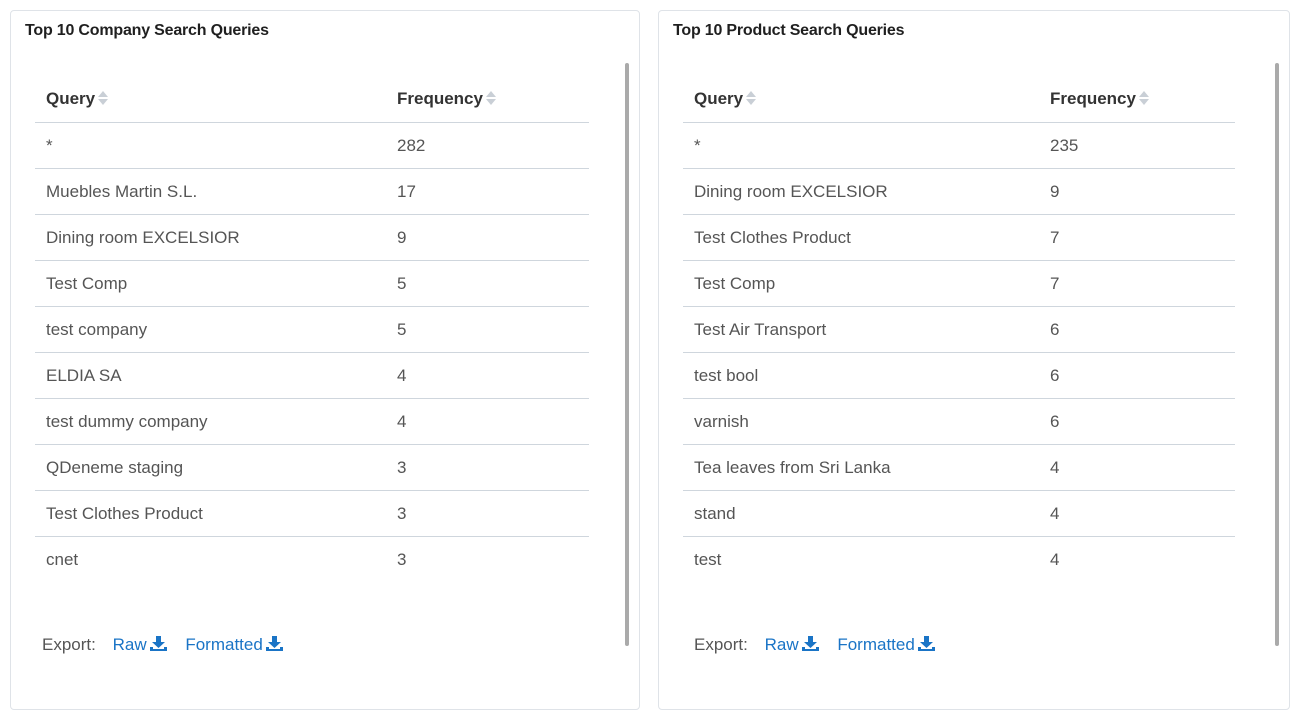 This screenshot has width=1290, height=710. What do you see at coordinates (487, 145) in the screenshot?
I see `frequency-cell: 282` at bounding box center [487, 145].